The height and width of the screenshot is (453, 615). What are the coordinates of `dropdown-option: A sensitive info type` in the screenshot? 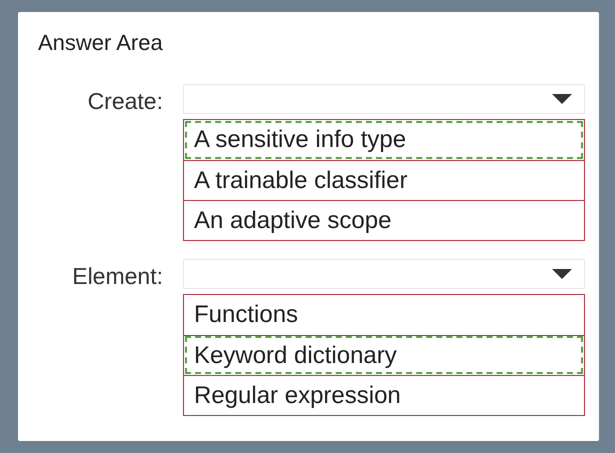 It's located at (384, 140).